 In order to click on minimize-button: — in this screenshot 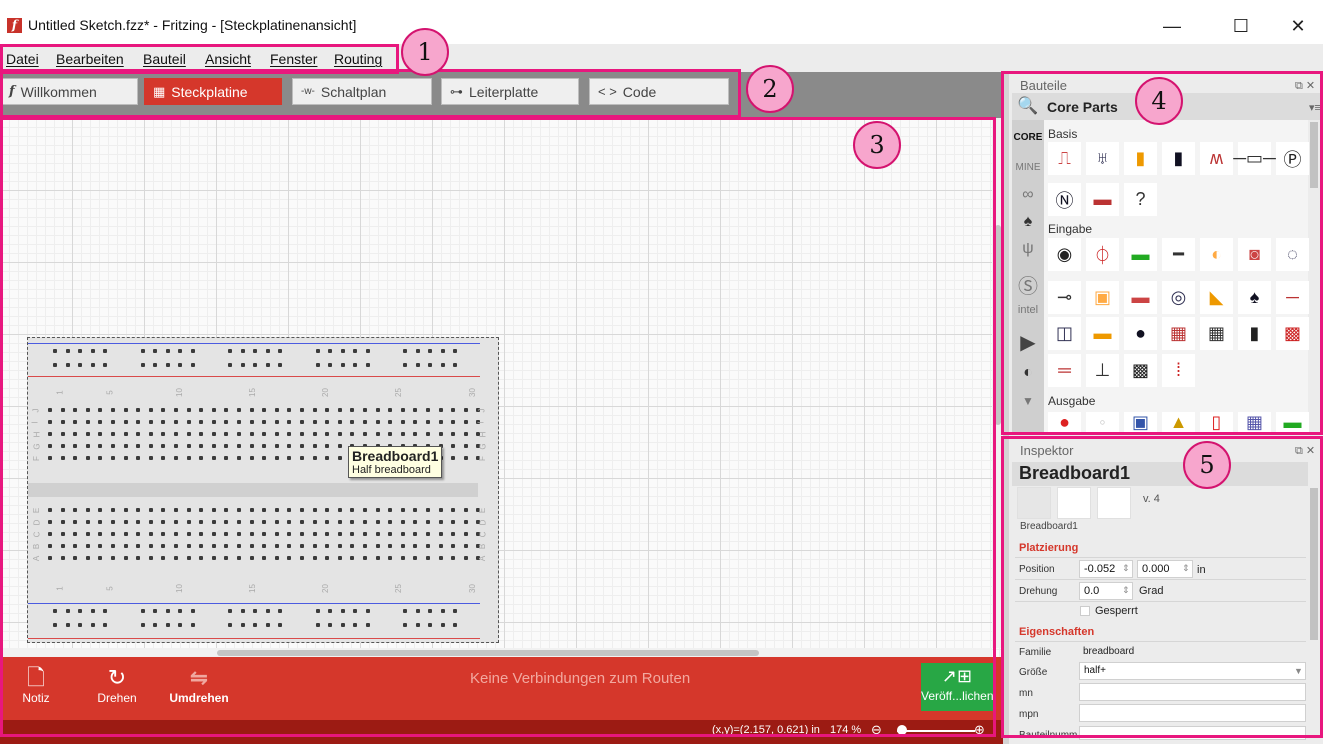, I will do `click(1172, 26)`.